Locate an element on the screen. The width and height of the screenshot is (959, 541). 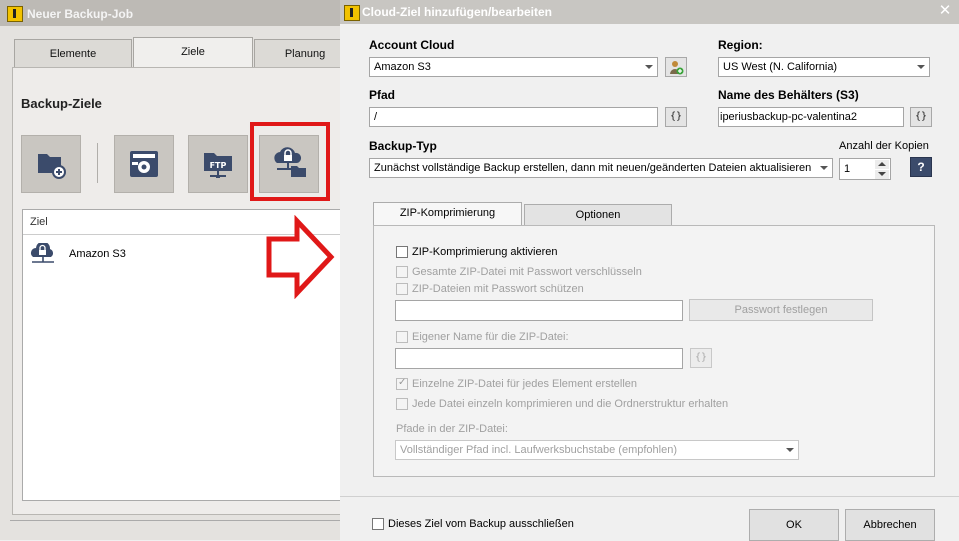
copies-value: 1 is located at coordinates (847, 169).